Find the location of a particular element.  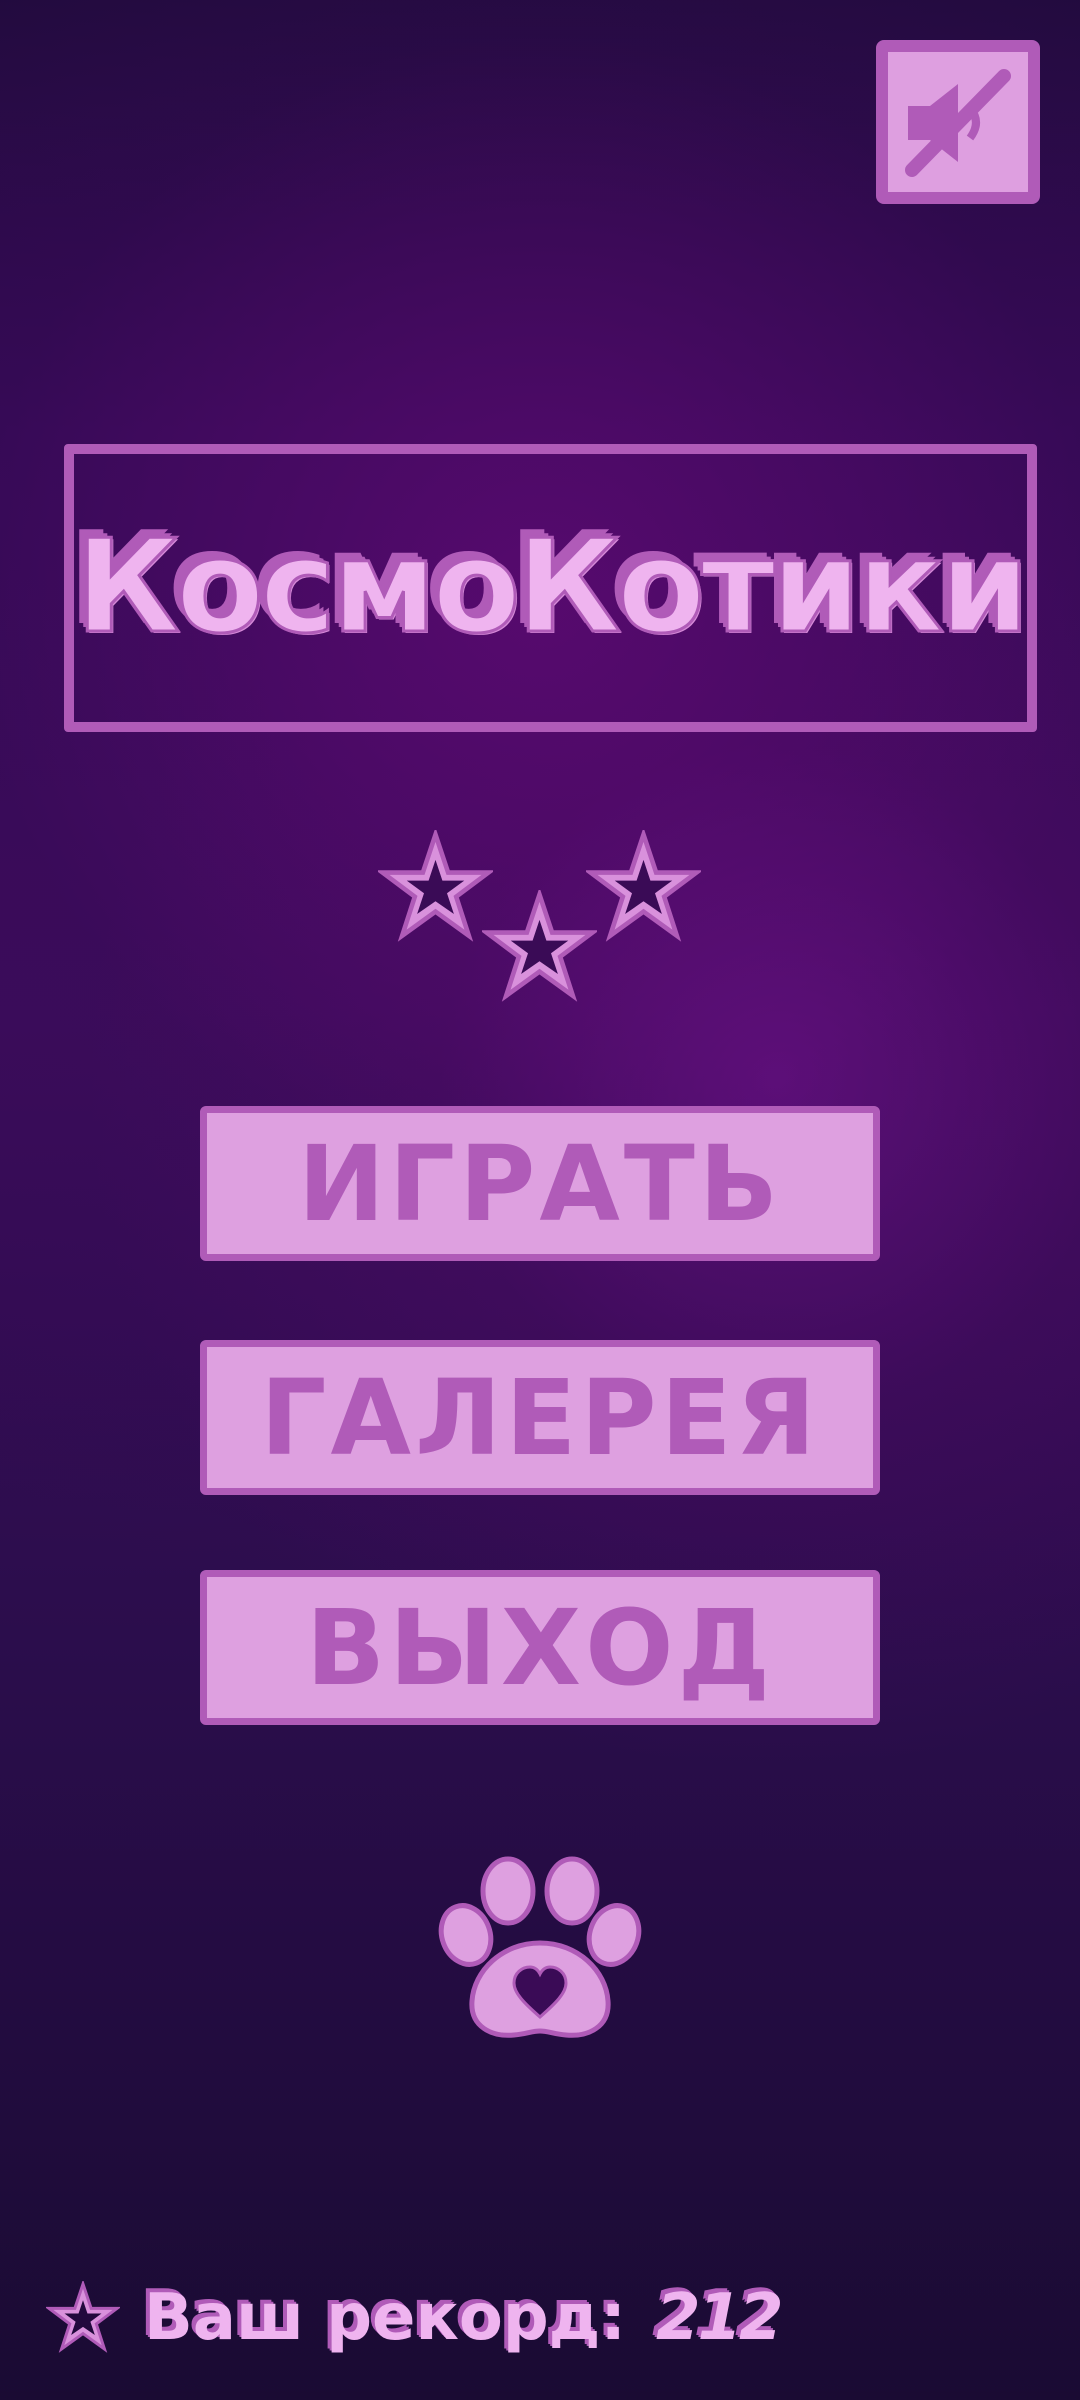

gallery-button: ГАЛЕРЕЯ is located at coordinates (540, 1417).